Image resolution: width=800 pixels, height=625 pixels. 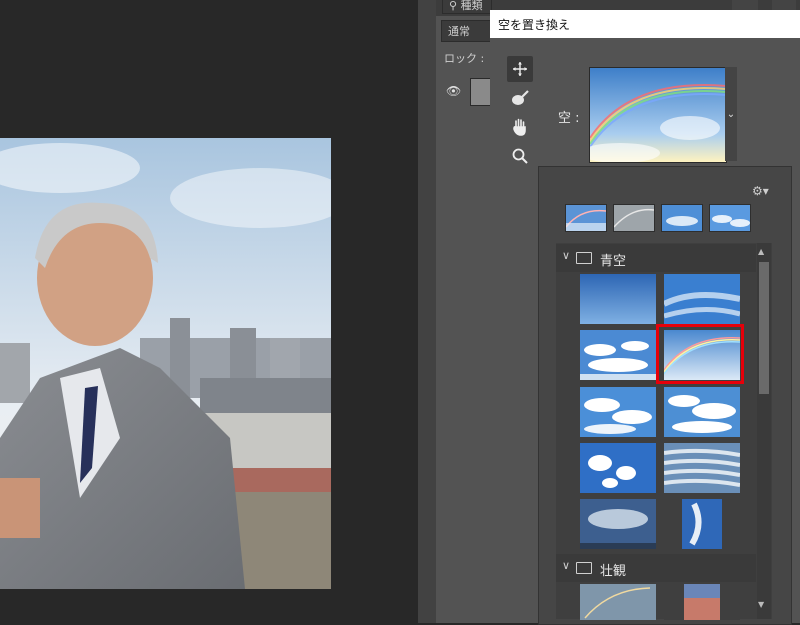 I want to click on sky-brush-tool, so click(x=520, y=98).